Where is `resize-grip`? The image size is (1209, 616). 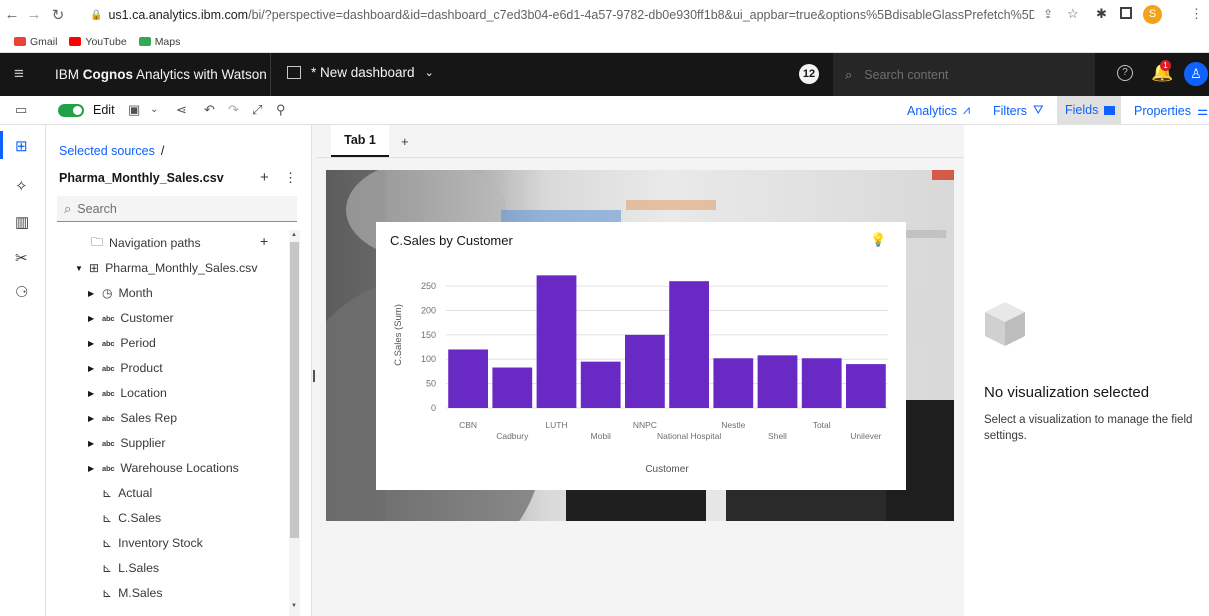 resize-grip is located at coordinates (314, 376).